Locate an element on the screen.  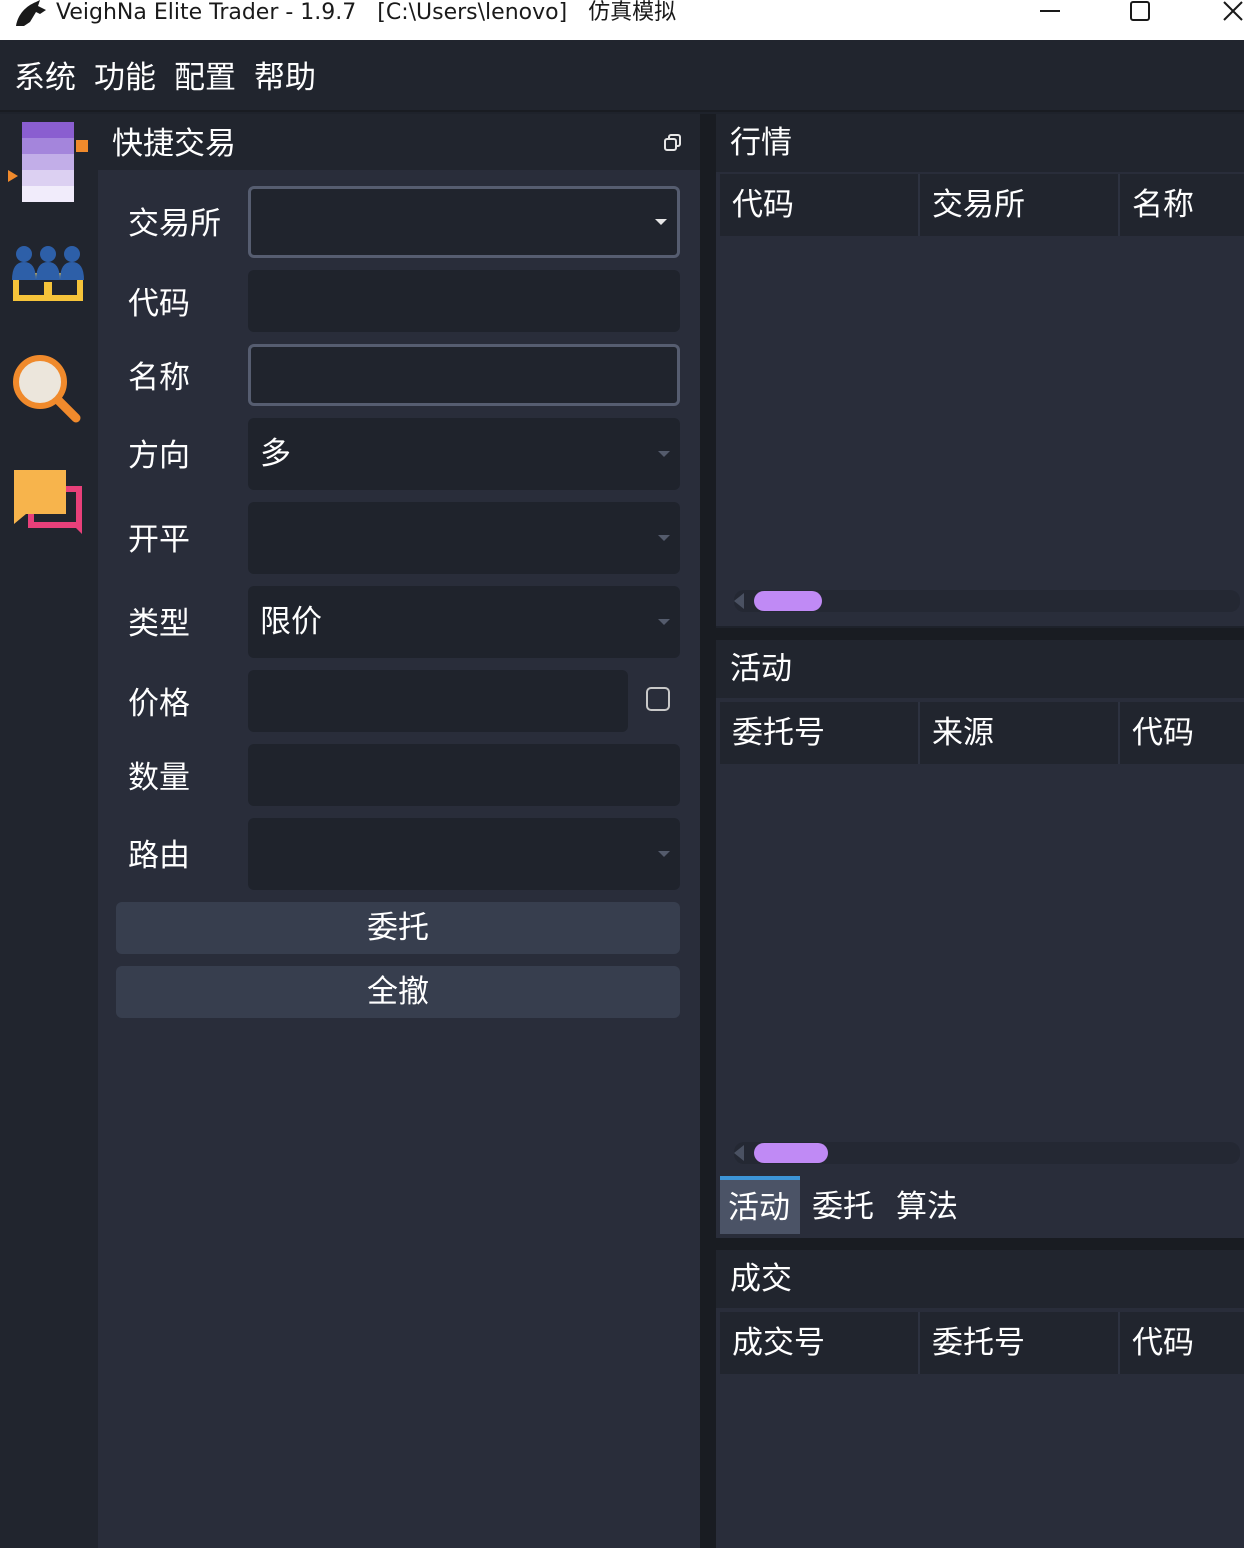
market-pane-header: 行情 is located at coordinates (980, 143).